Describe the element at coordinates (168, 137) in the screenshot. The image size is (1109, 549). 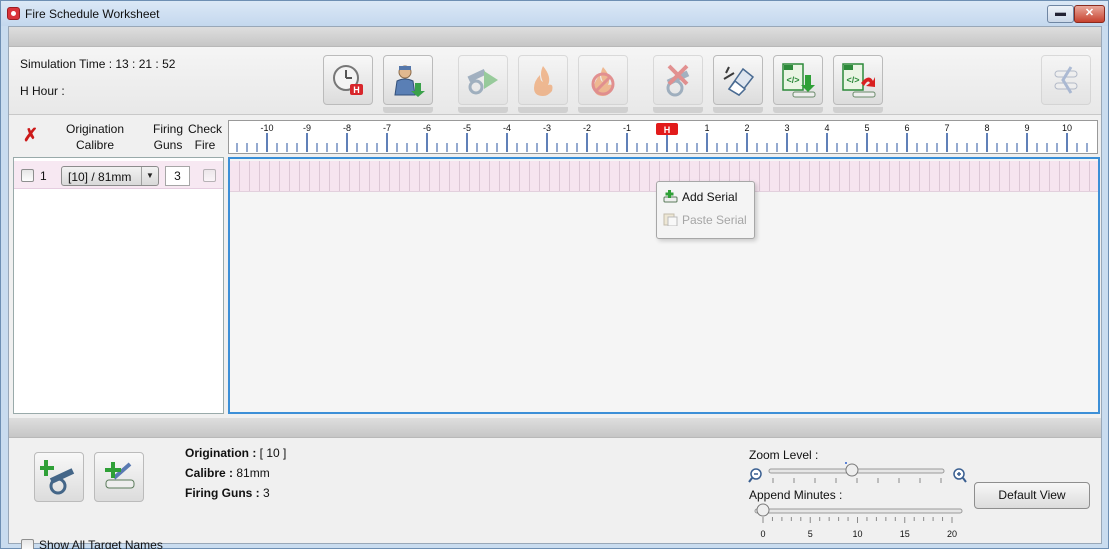
I see `firing-guns-header: Firing Guns` at that location.